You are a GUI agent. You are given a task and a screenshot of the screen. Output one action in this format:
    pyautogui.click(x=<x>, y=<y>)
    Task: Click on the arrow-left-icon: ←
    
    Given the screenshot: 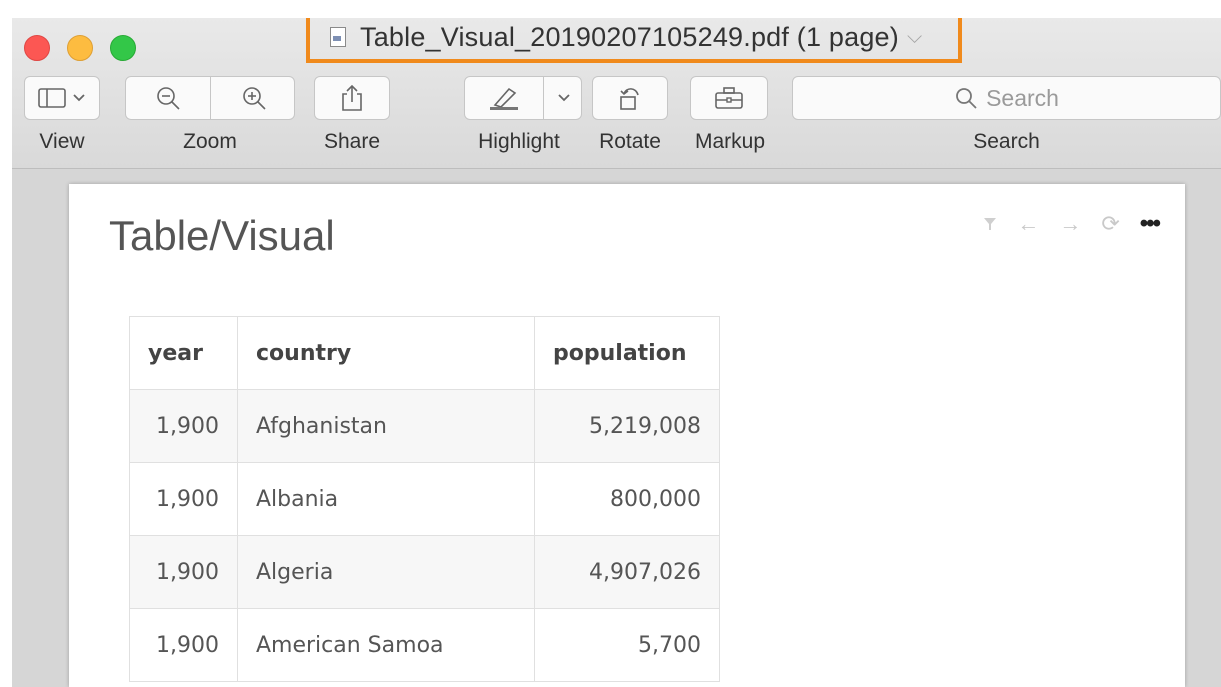 What is the action you would take?
    pyautogui.click(x=1028, y=223)
    